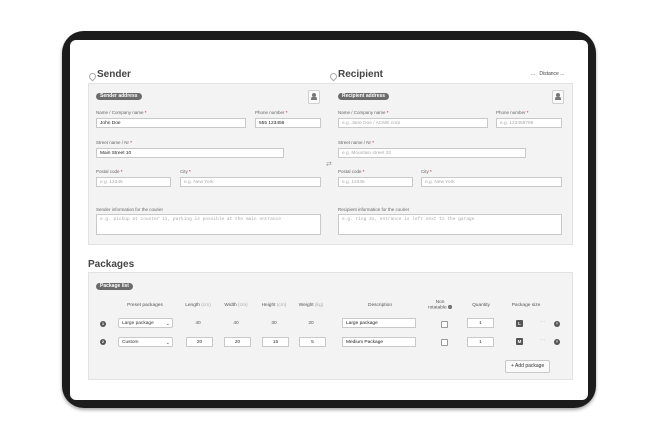 This screenshot has width=656, height=441. What do you see at coordinates (355, 142) in the screenshot?
I see `recipient-street-label-text: Street name / Nr` at bounding box center [355, 142].